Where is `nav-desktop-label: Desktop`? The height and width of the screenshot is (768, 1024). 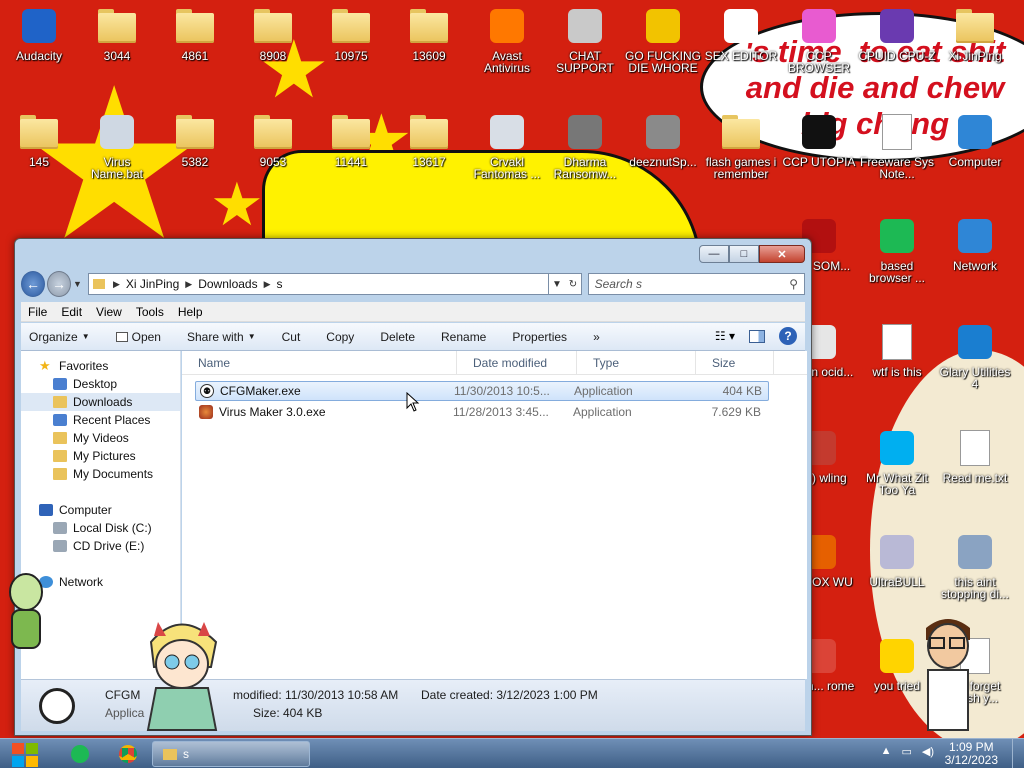 nav-desktop-label: Desktop is located at coordinates (95, 384).